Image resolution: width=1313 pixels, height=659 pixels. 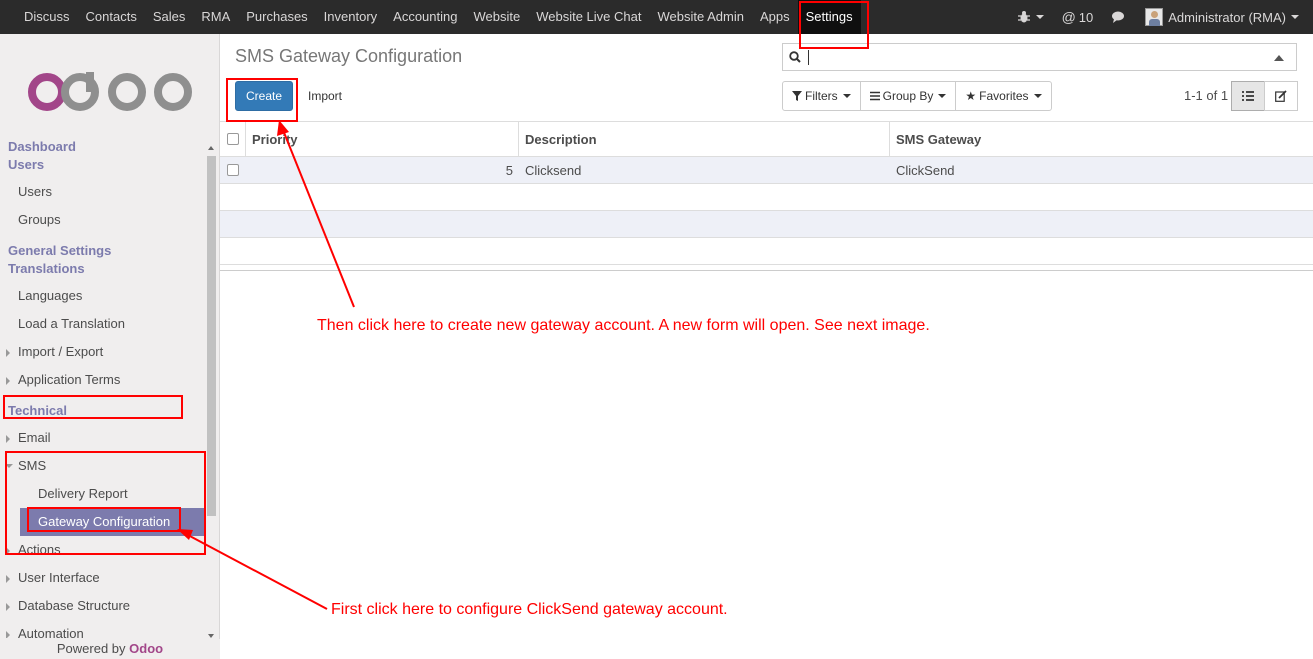 What do you see at coordinates (103, 324) in the screenshot?
I see `sidebar-item-load-translation: Load a Translation` at bounding box center [103, 324].